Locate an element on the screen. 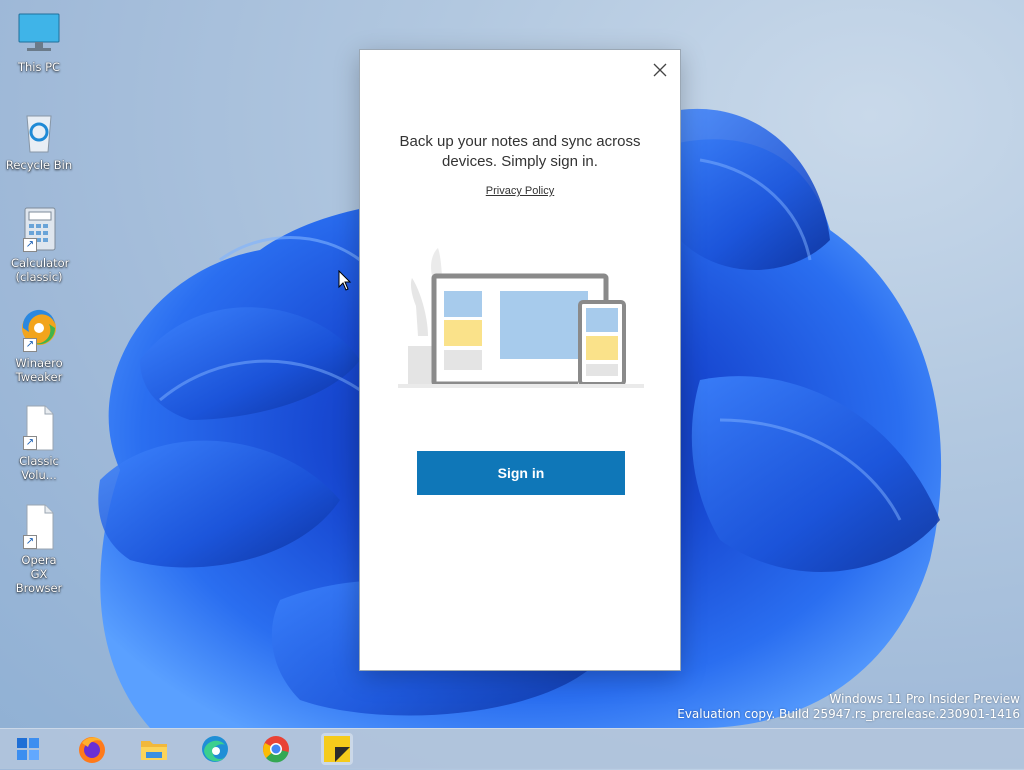 This screenshot has height=770, width=1024. desktop-icon-label: Calculator (classic) is located at coordinates (40, 270).